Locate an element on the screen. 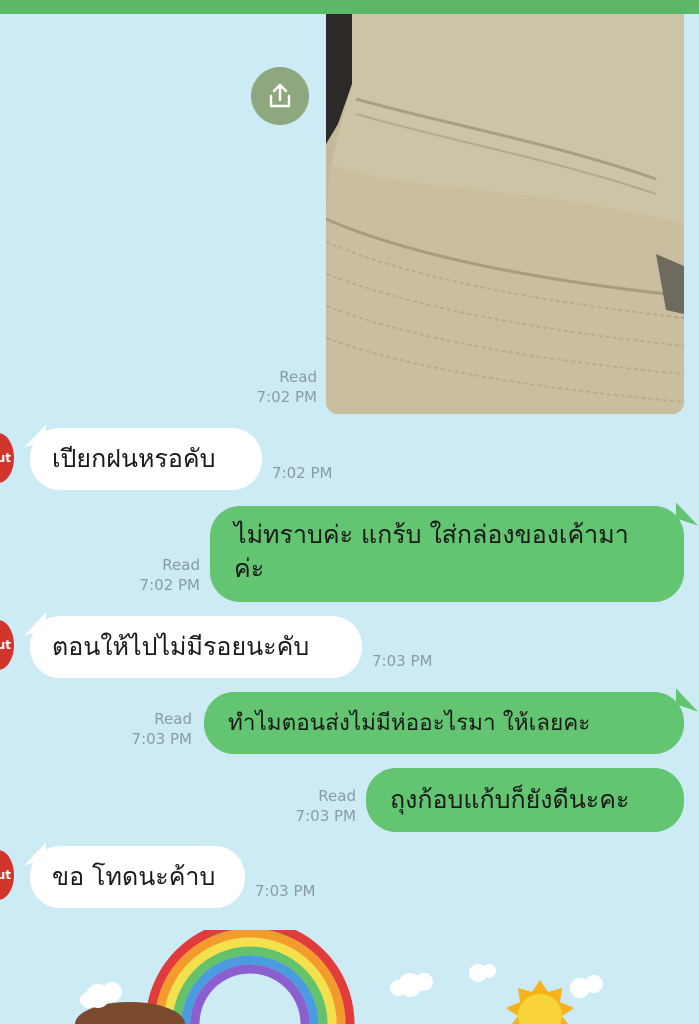 The height and width of the screenshot is (1024, 699). rainbow-icon is located at coordinates (250, 977).